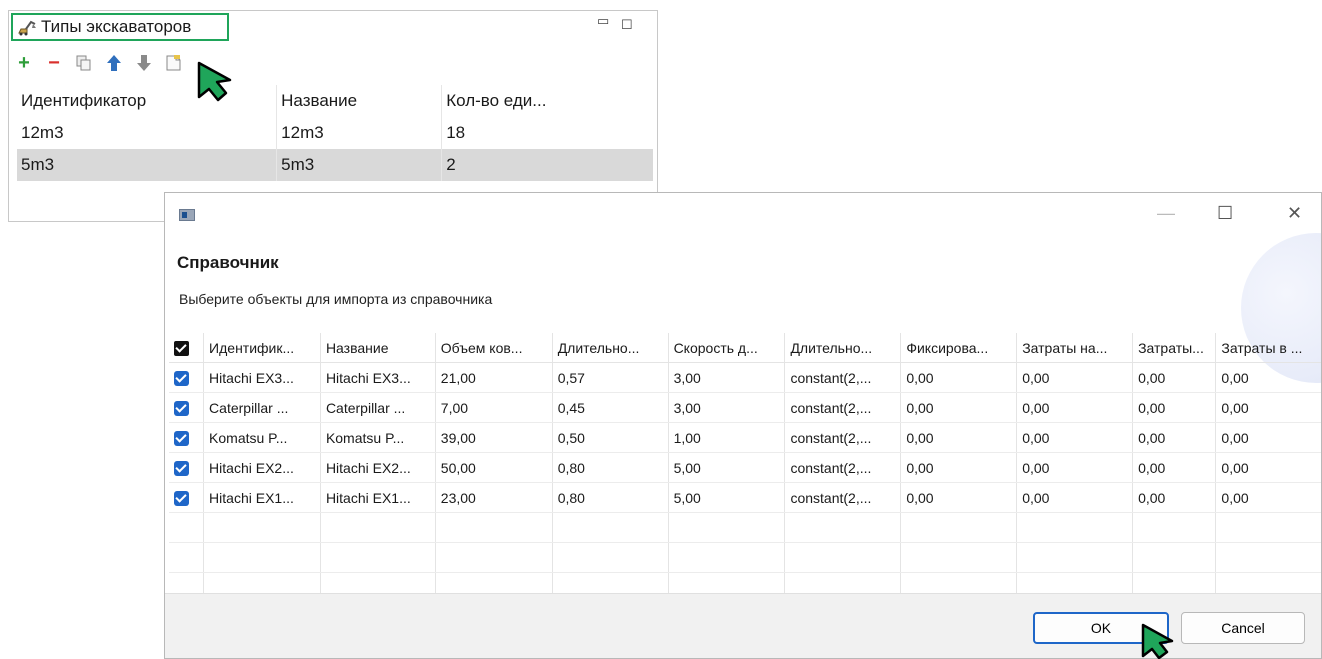 The image size is (1322, 659). Describe the element at coordinates (727, 377) in the screenshot. I see `grid-cell: 3,00` at that location.